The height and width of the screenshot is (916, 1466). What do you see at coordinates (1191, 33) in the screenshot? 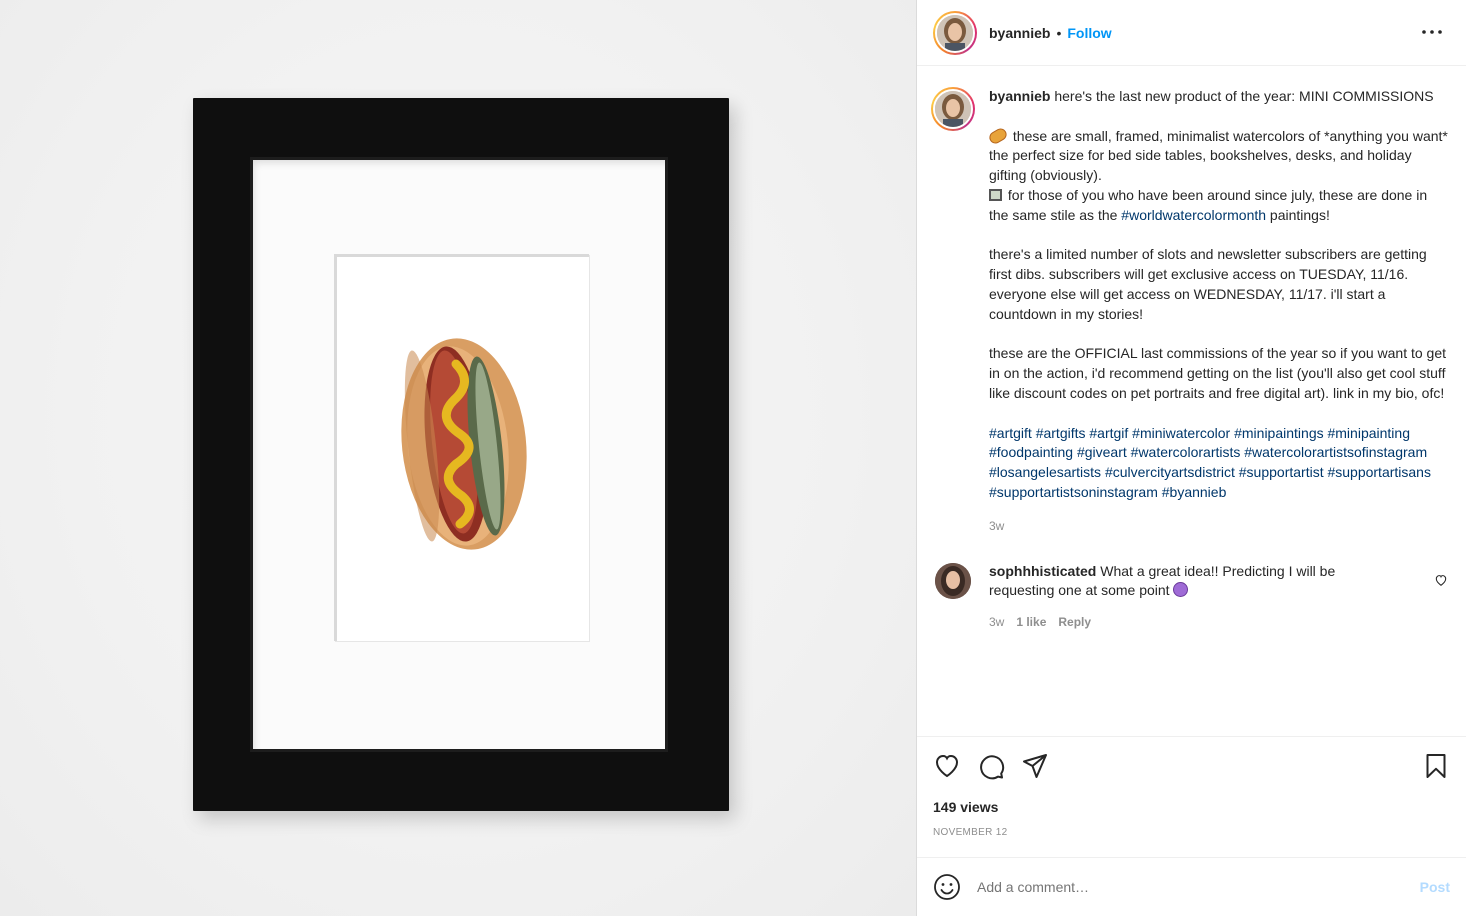
I see `post-header: byannieb • Follow` at bounding box center [1191, 33].